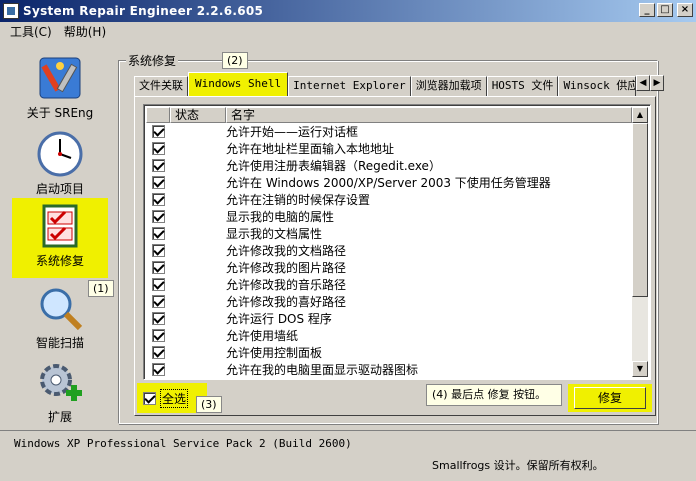 This screenshot has width=696, height=481. What do you see at coordinates (640, 115) in the screenshot?
I see `scroll-up-icon: ▲` at bounding box center [640, 115].